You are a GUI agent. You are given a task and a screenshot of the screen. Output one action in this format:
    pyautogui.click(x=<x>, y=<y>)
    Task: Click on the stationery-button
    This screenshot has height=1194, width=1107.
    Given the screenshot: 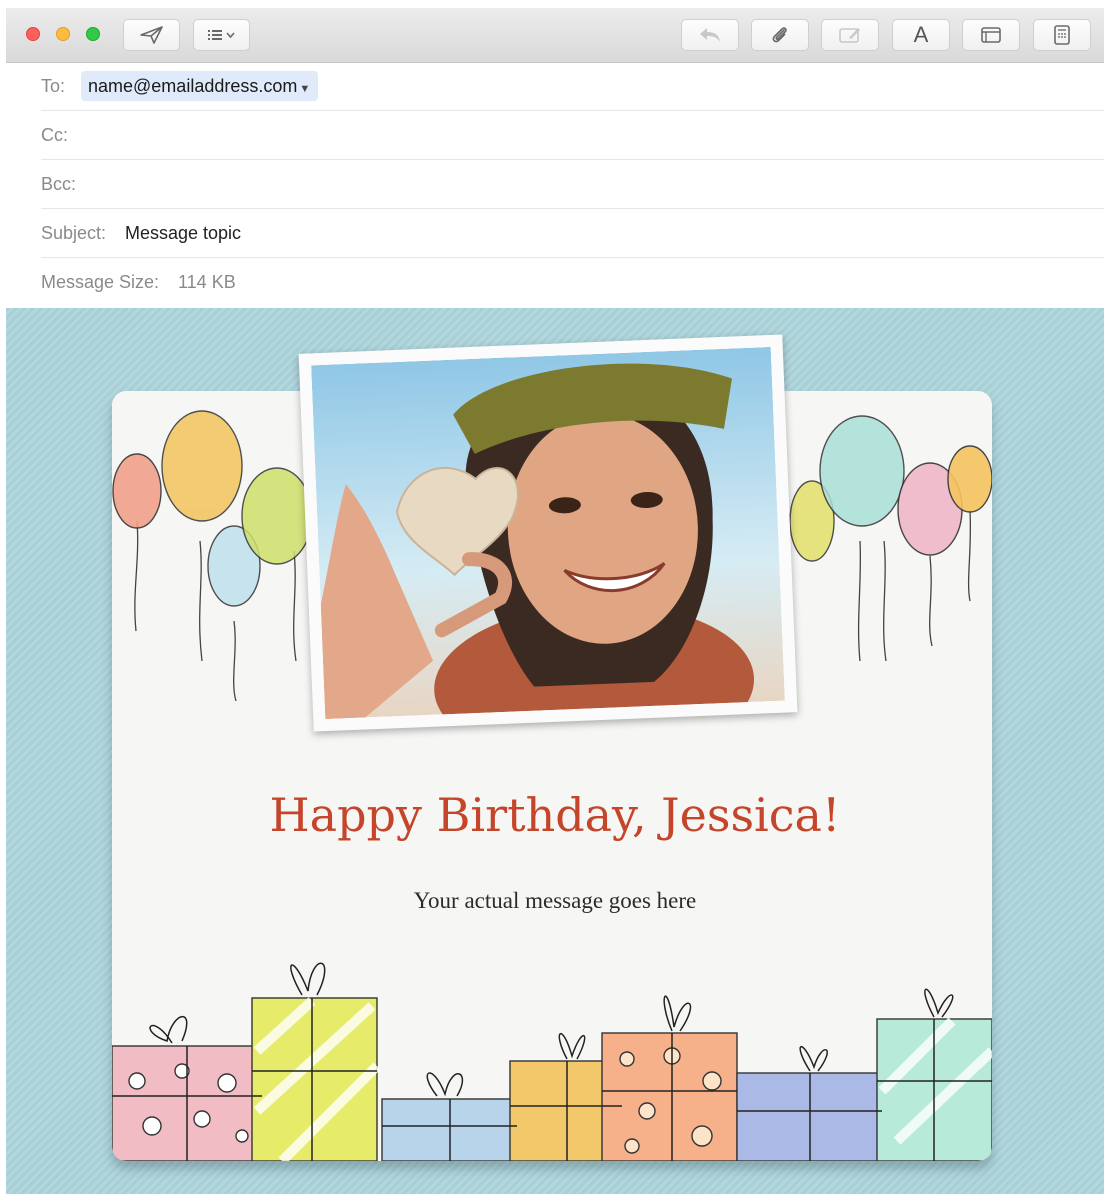 What is the action you would take?
    pyautogui.click(x=991, y=35)
    